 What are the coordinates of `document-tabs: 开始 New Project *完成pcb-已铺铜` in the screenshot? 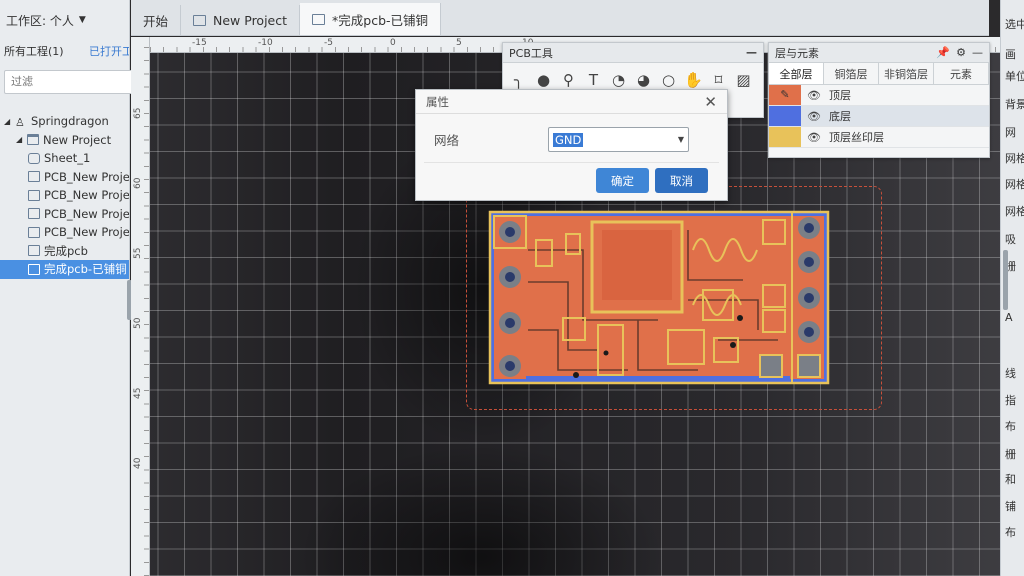 It's located at (560, 18).